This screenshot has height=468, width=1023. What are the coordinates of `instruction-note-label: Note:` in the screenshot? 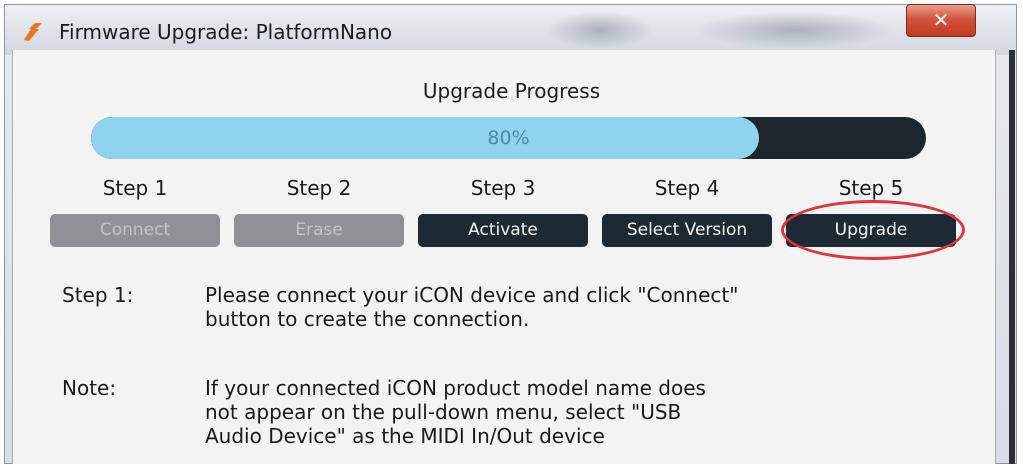 It's located at (89, 388).